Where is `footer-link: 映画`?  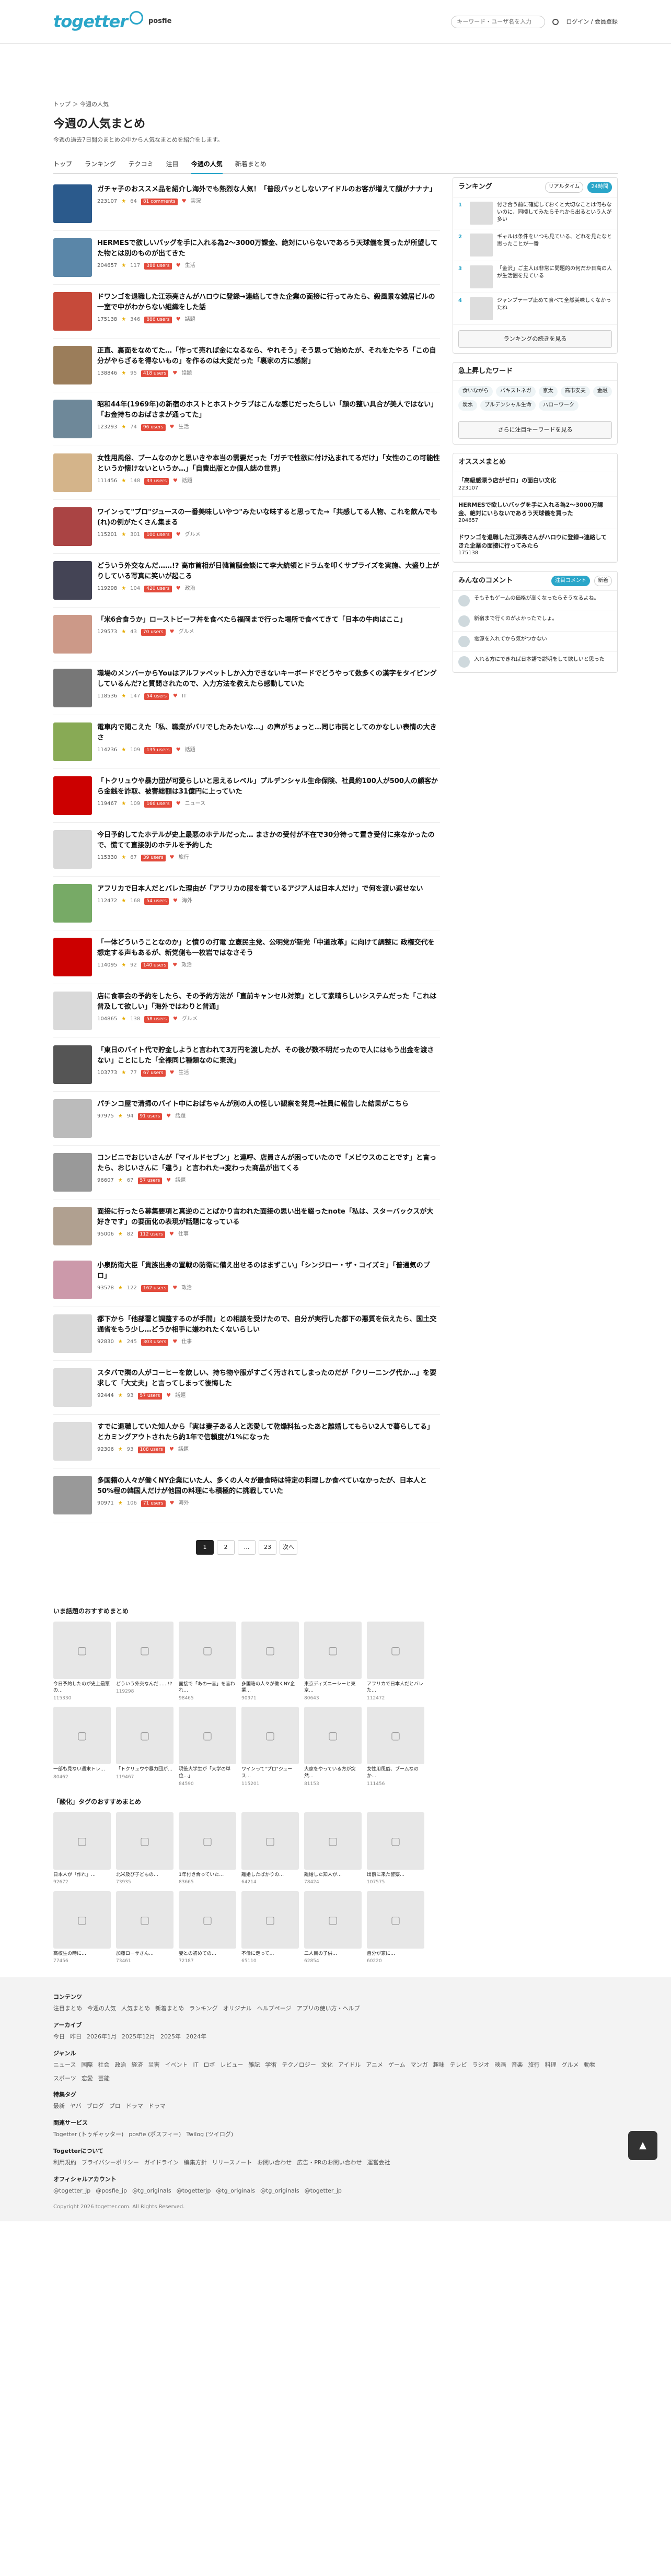
footer-link: 映画 is located at coordinates (500, 2065).